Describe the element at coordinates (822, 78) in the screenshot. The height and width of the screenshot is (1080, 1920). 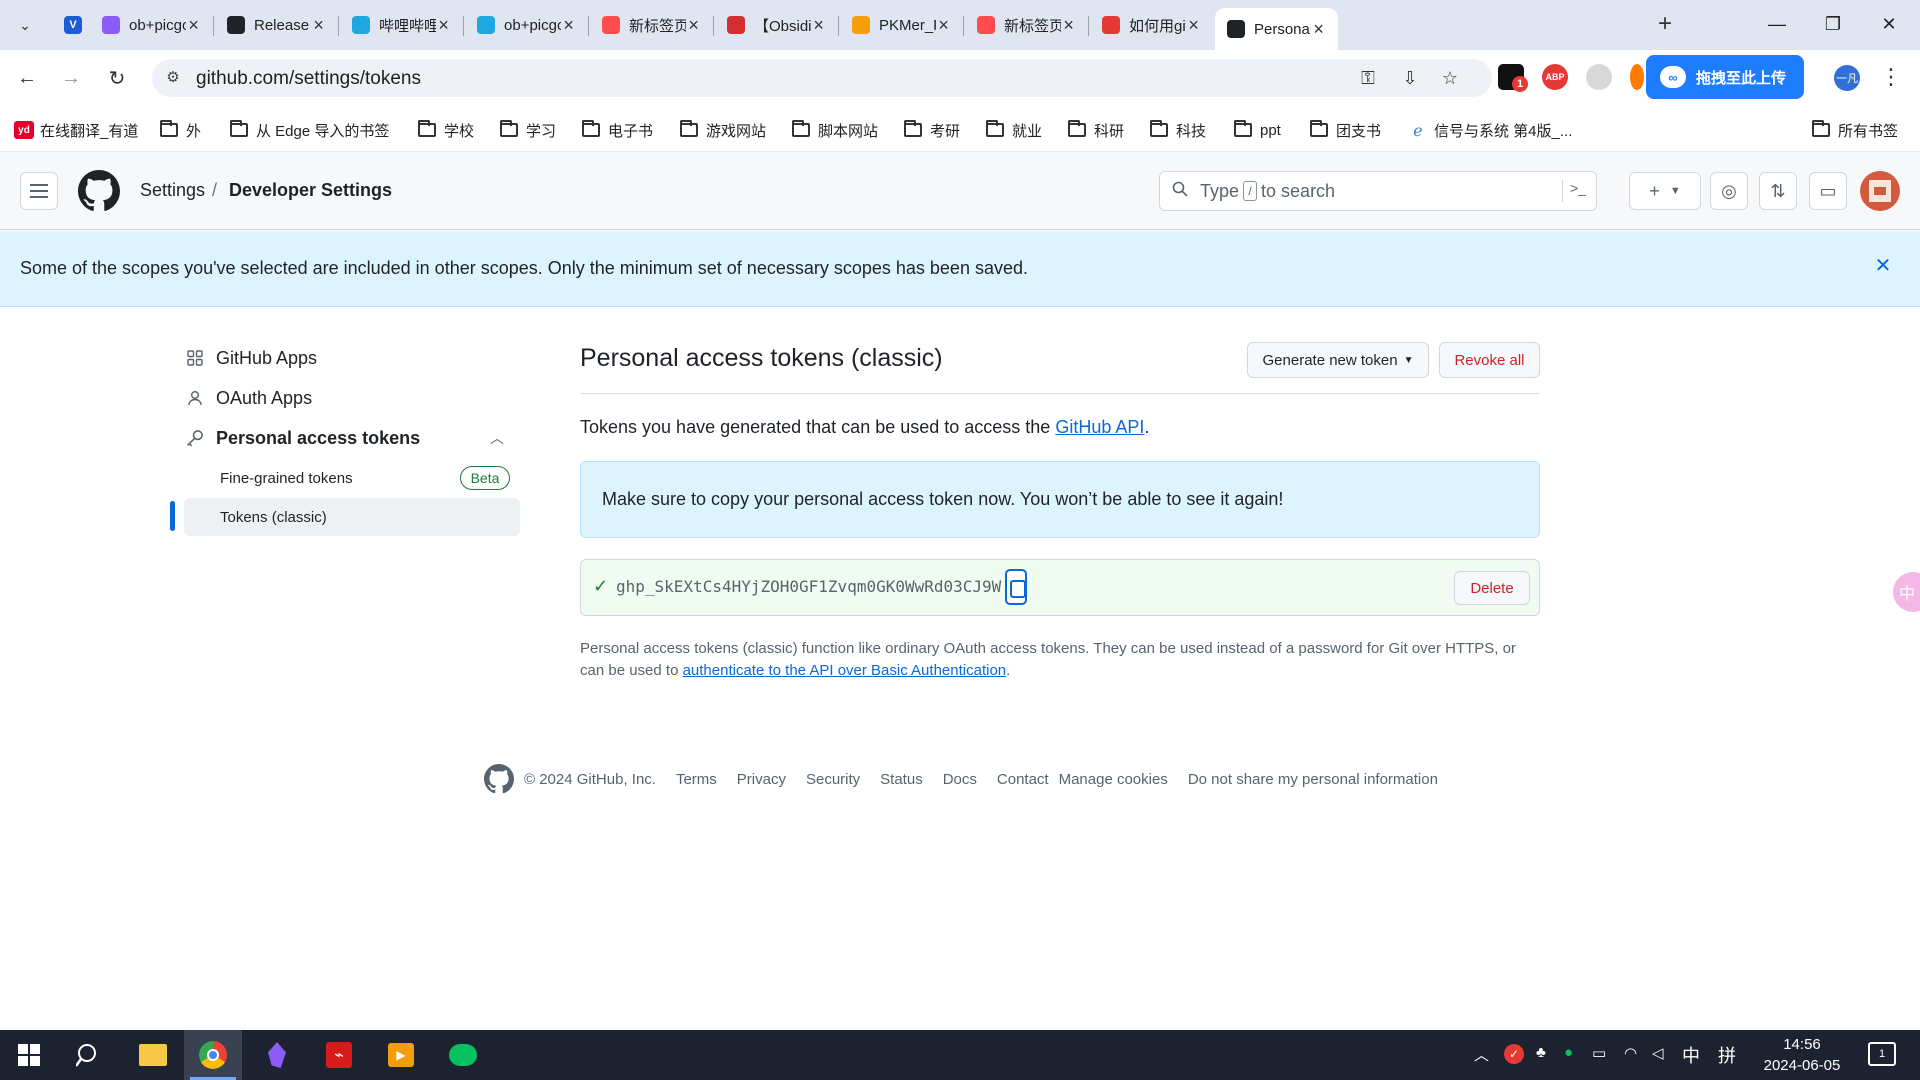
I see `address-bar: ⚙ github.com/settings/tokens ⚿ ⇩ ☆` at that location.